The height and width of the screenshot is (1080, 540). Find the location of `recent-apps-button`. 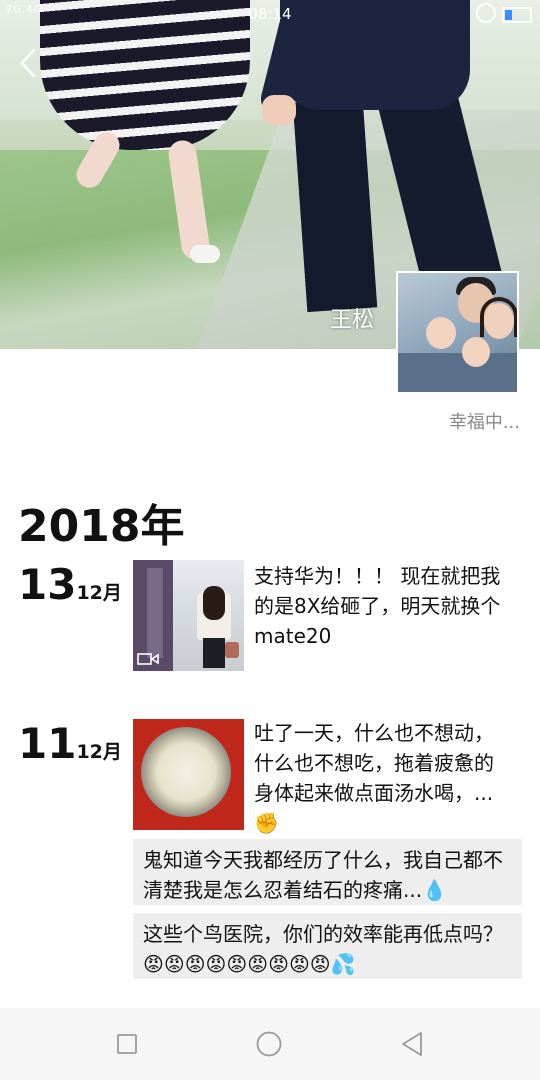

recent-apps-button is located at coordinates (127, 1044).